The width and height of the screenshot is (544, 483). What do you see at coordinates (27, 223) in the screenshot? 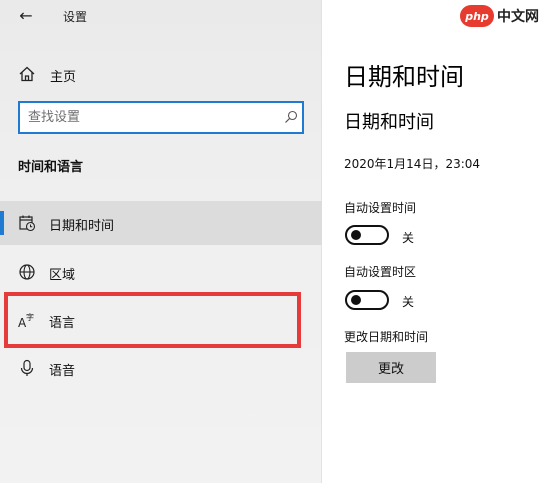
I see `calendar-clock-icon` at bounding box center [27, 223].